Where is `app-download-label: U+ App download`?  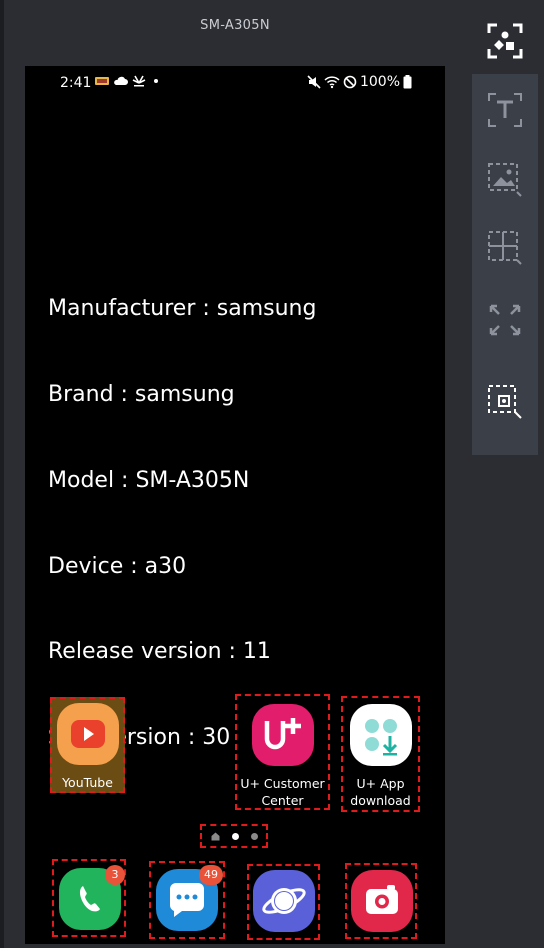 app-download-label: U+ App download is located at coordinates (380, 792).